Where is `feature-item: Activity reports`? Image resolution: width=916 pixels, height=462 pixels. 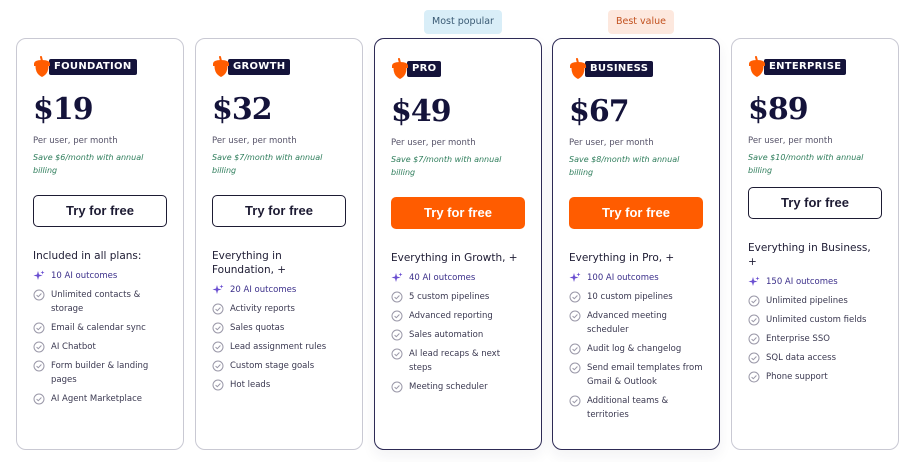 feature-item: Activity reports is located at coordinates (279, 309).